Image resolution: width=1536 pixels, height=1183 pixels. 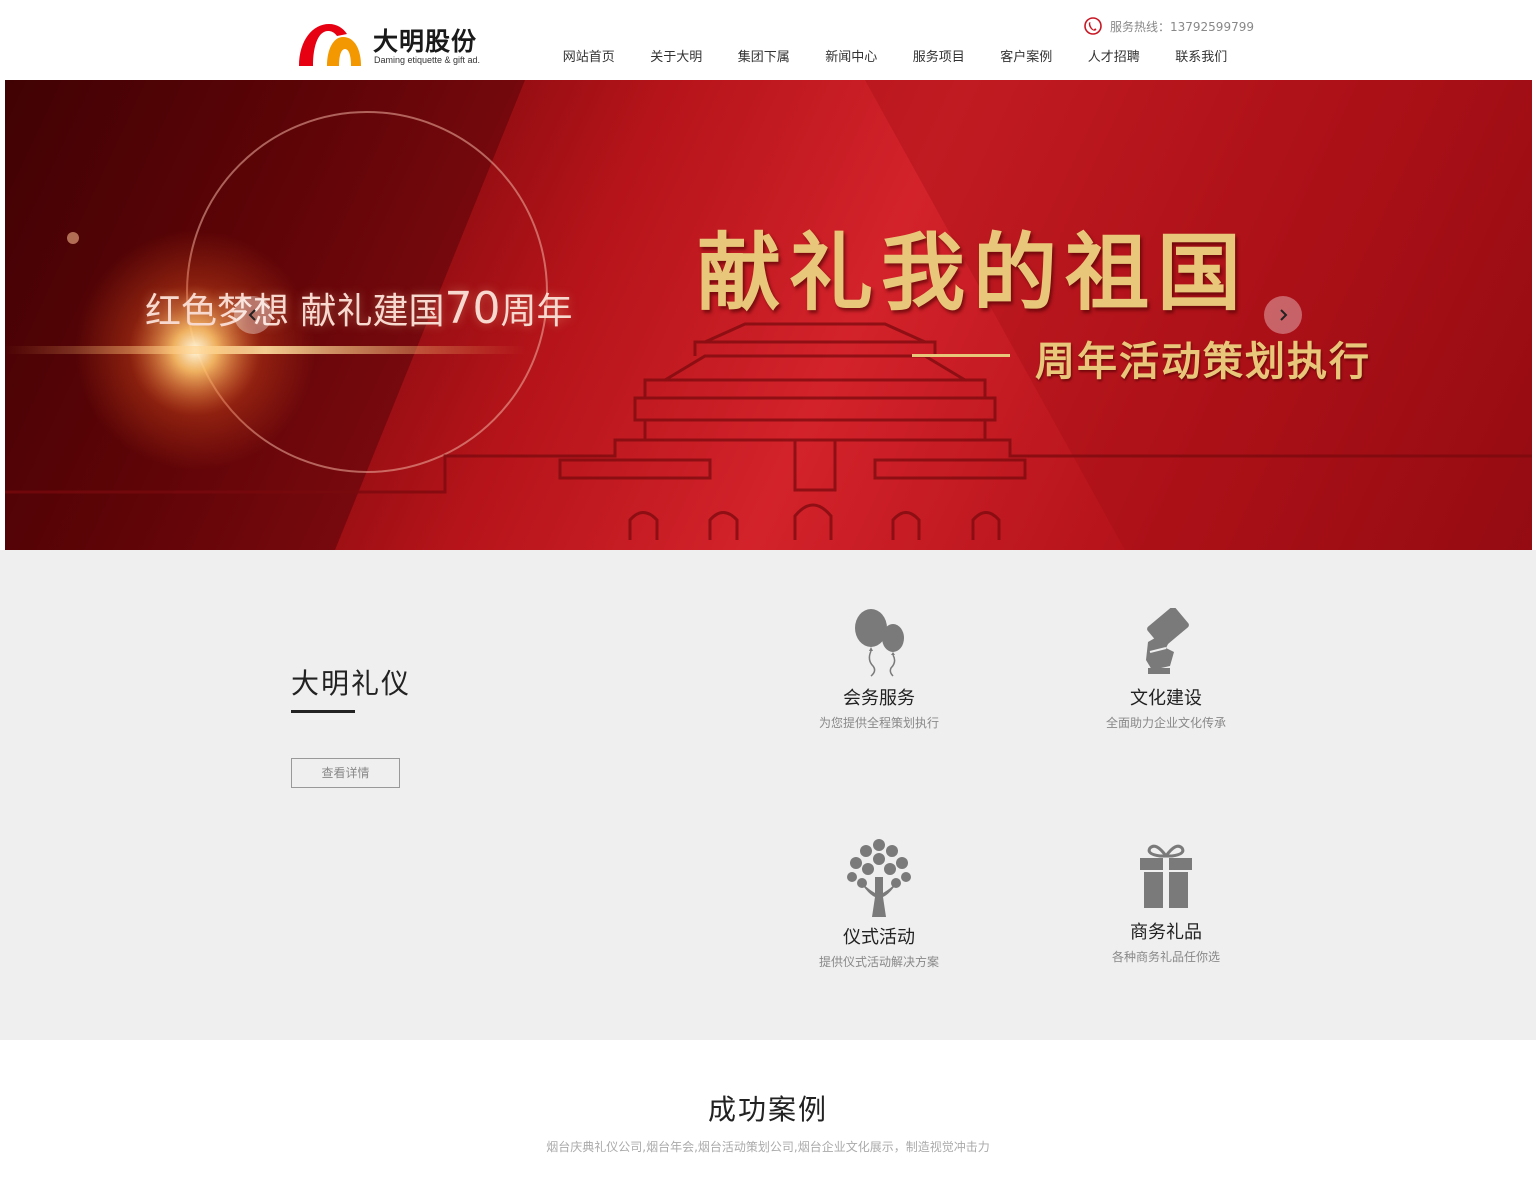 What do you see at coordinates (1202, 58) in the screenshot?
I see `nav-item-contact: 联系我们` at bounding box center [1202, 58].